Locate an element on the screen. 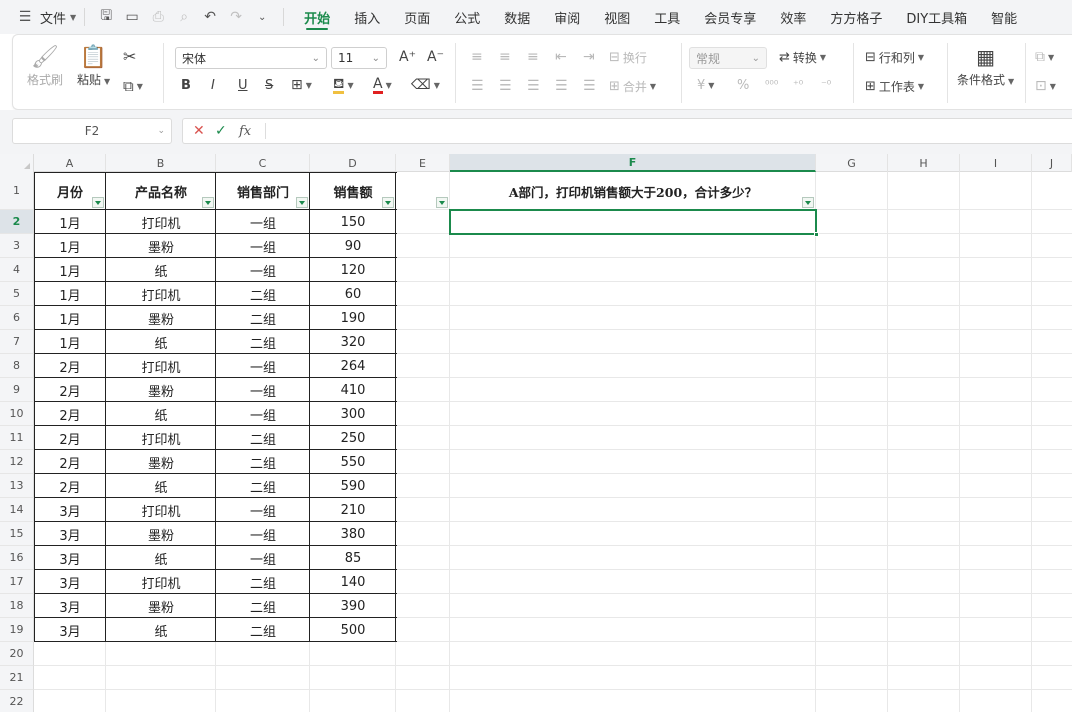 Image resolution: width=1072 pixels, height=712 pixels. currency-button: ¥ ▼ is located at coordinates (705, 85).